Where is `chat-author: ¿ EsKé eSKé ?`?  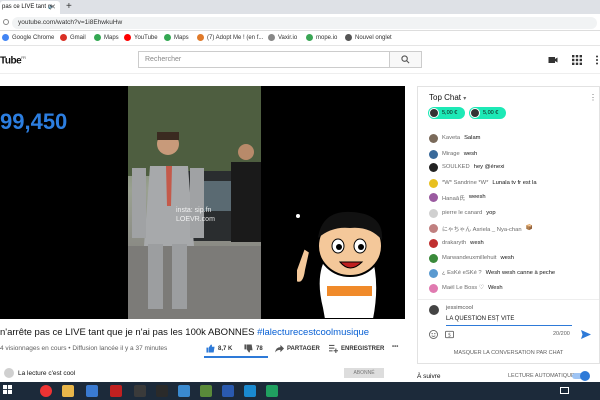
chat-author: ¿ EsKé eSKé ? is located at coordinates (462, 273).